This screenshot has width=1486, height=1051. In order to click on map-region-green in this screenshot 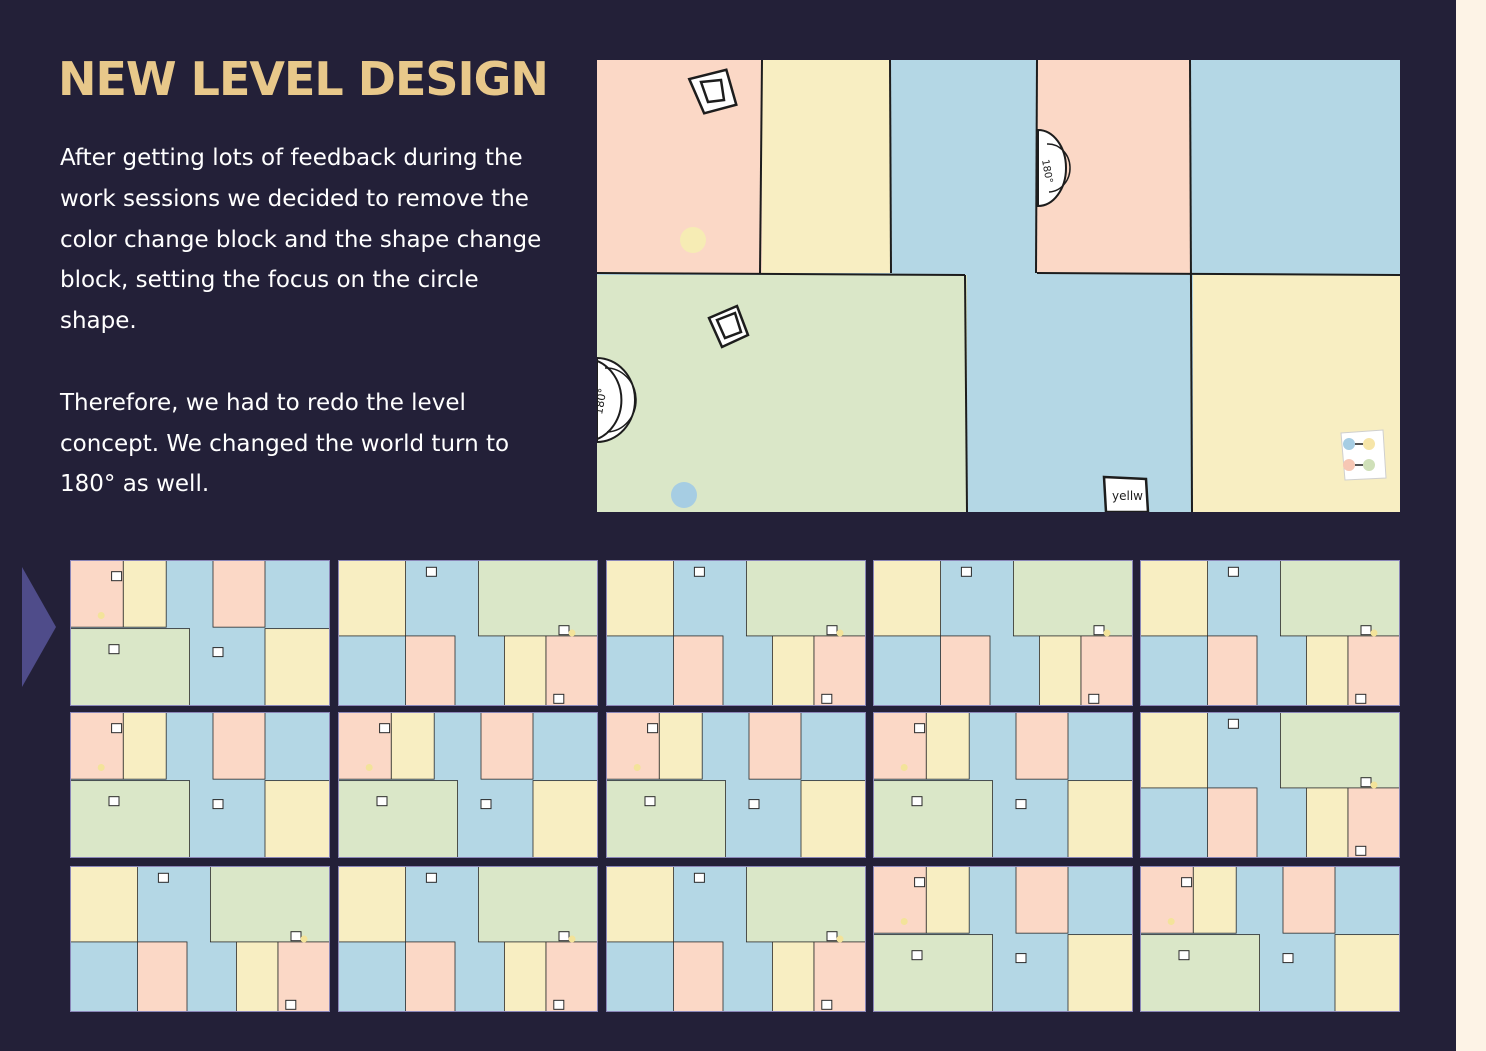, I will do `click(782, 393)`.